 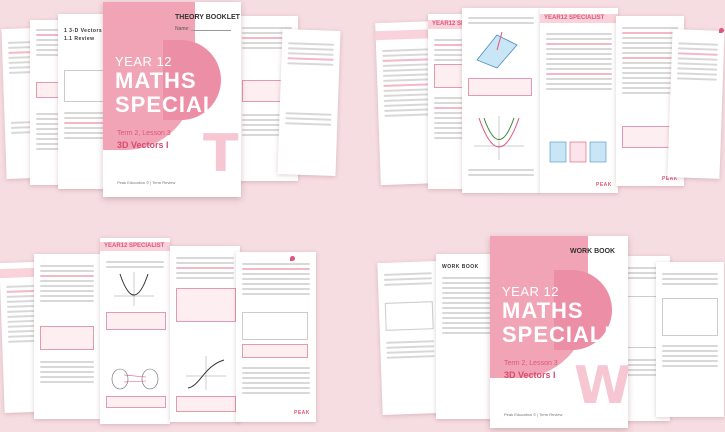 I want to click on peak-logo: PEAK, so click(x=604, y=185).